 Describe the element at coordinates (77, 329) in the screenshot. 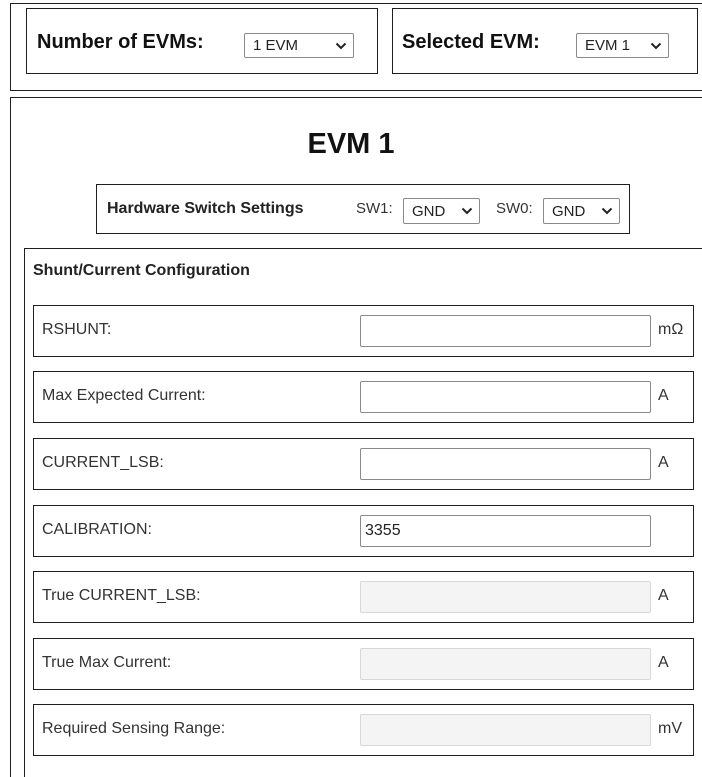

I see `rshunt-label: RSHUNT:` at that location.